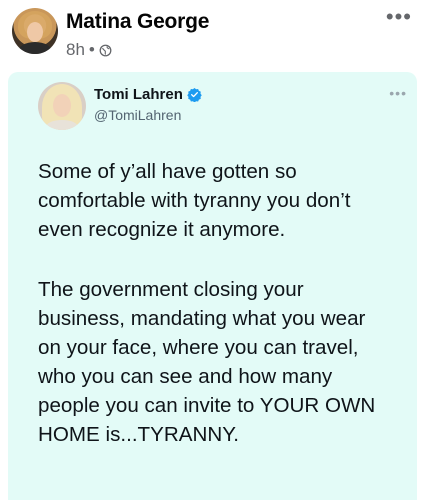 The image size is (424, 500). I want to click on author-name: Matina George, so click(137, 22).